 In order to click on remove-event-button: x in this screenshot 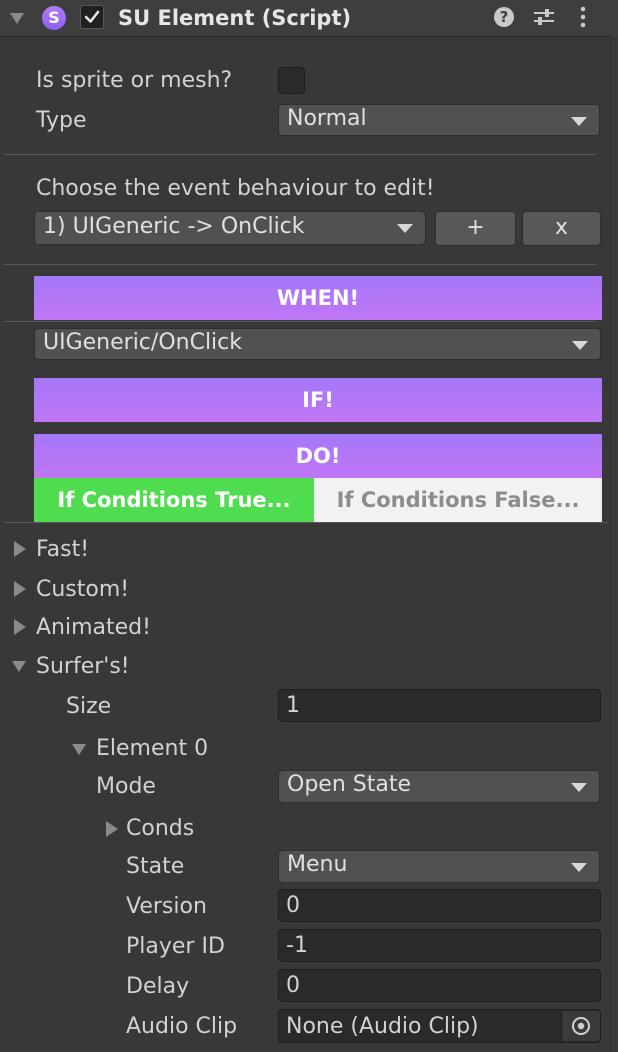, I will do `click(561, 228)`.